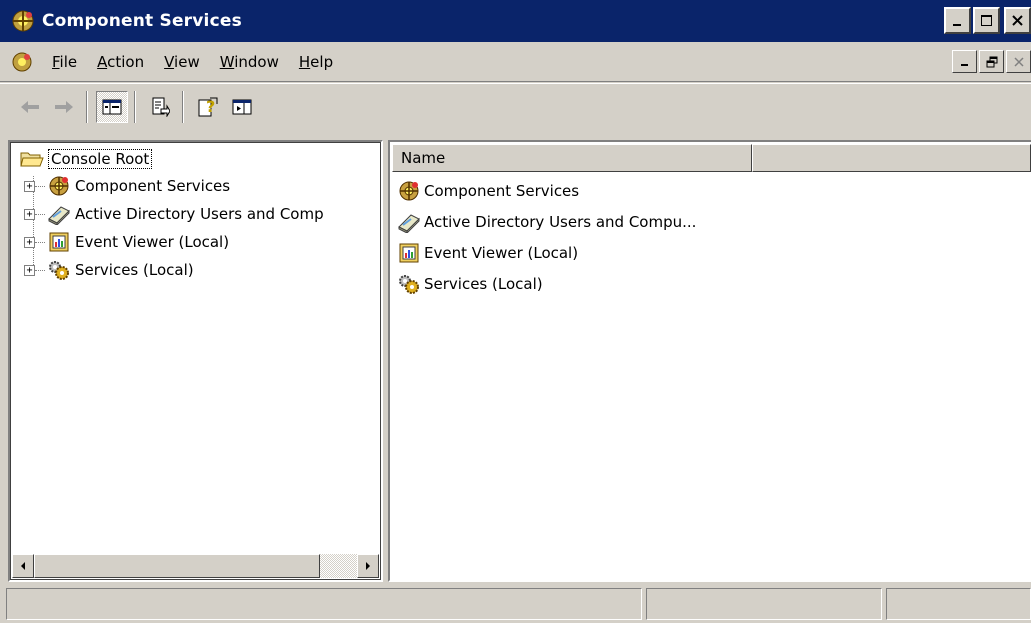 Image resolution: width=1031 pixels, height=623 pixels. I want to click on menu-action-label: ction, so click(126, 61).